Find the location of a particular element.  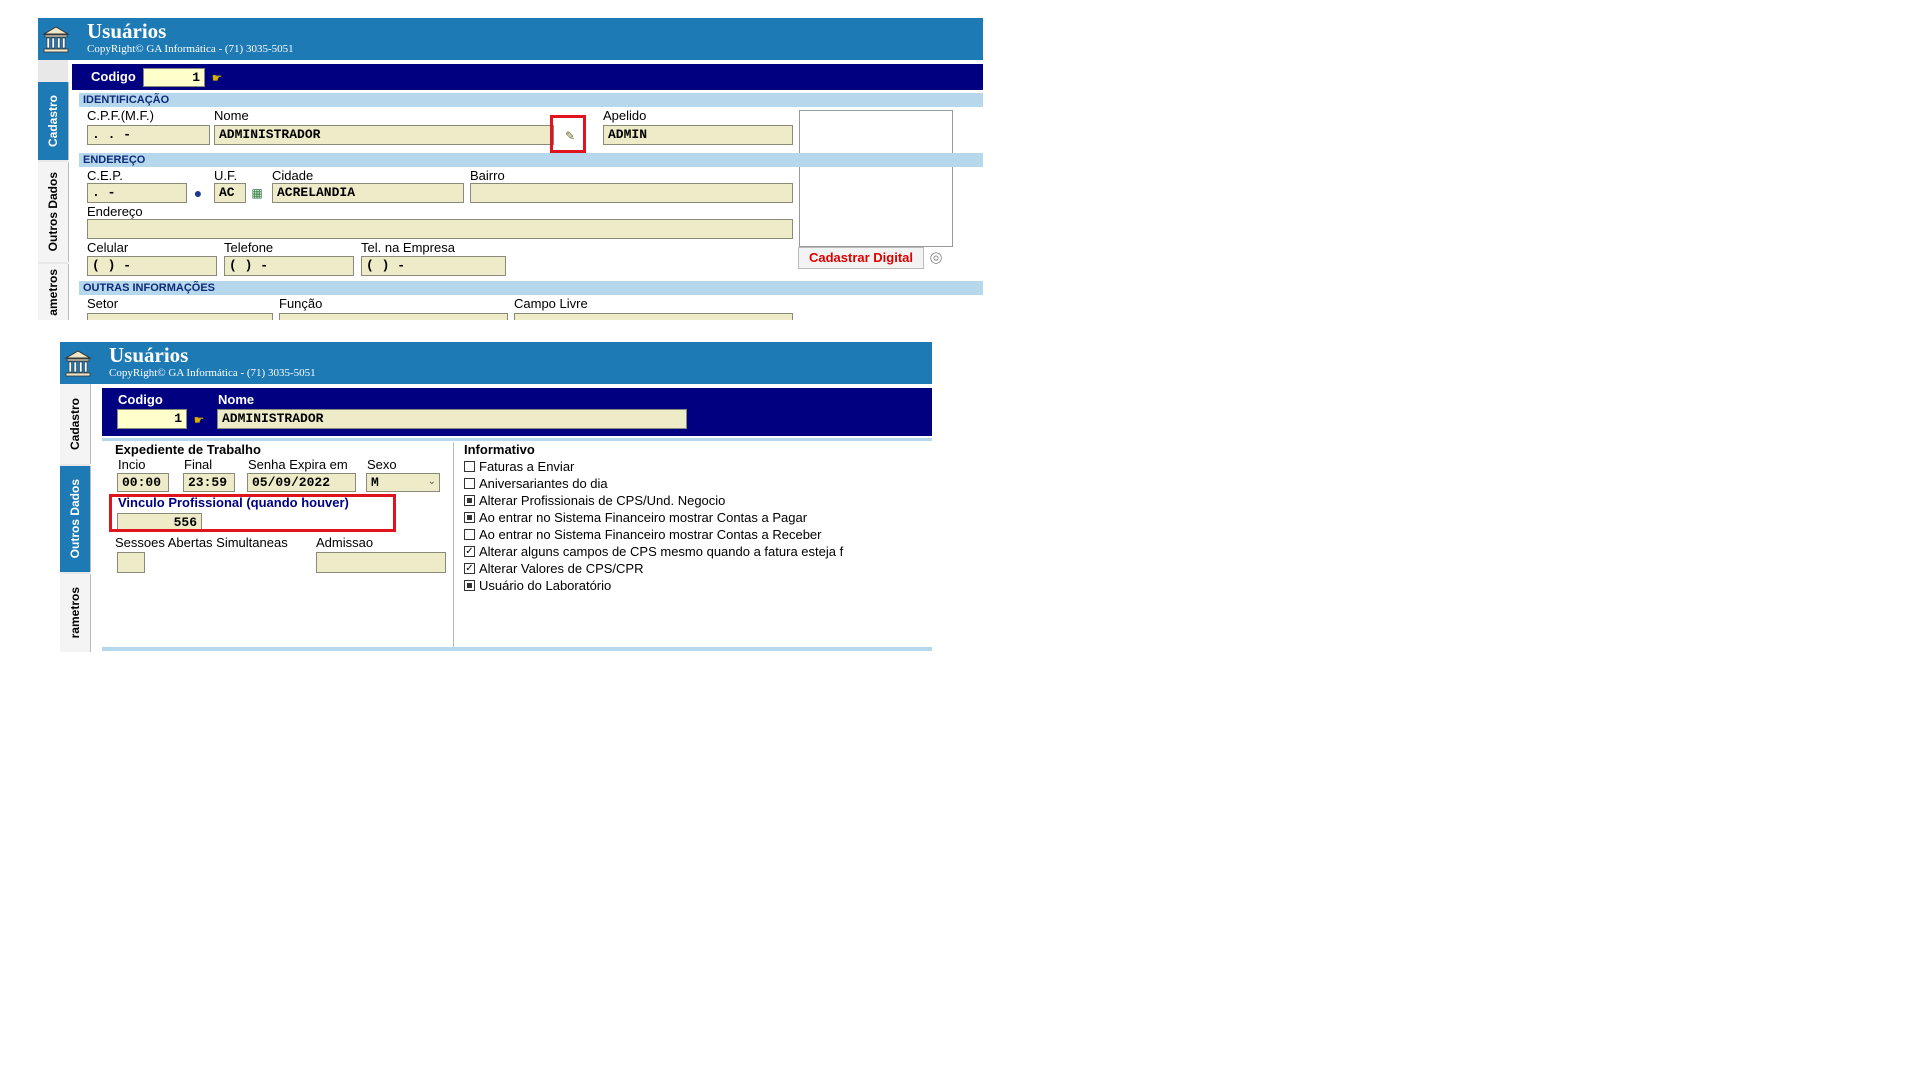

highlight-vinculo is located at coordinates (252, 513).